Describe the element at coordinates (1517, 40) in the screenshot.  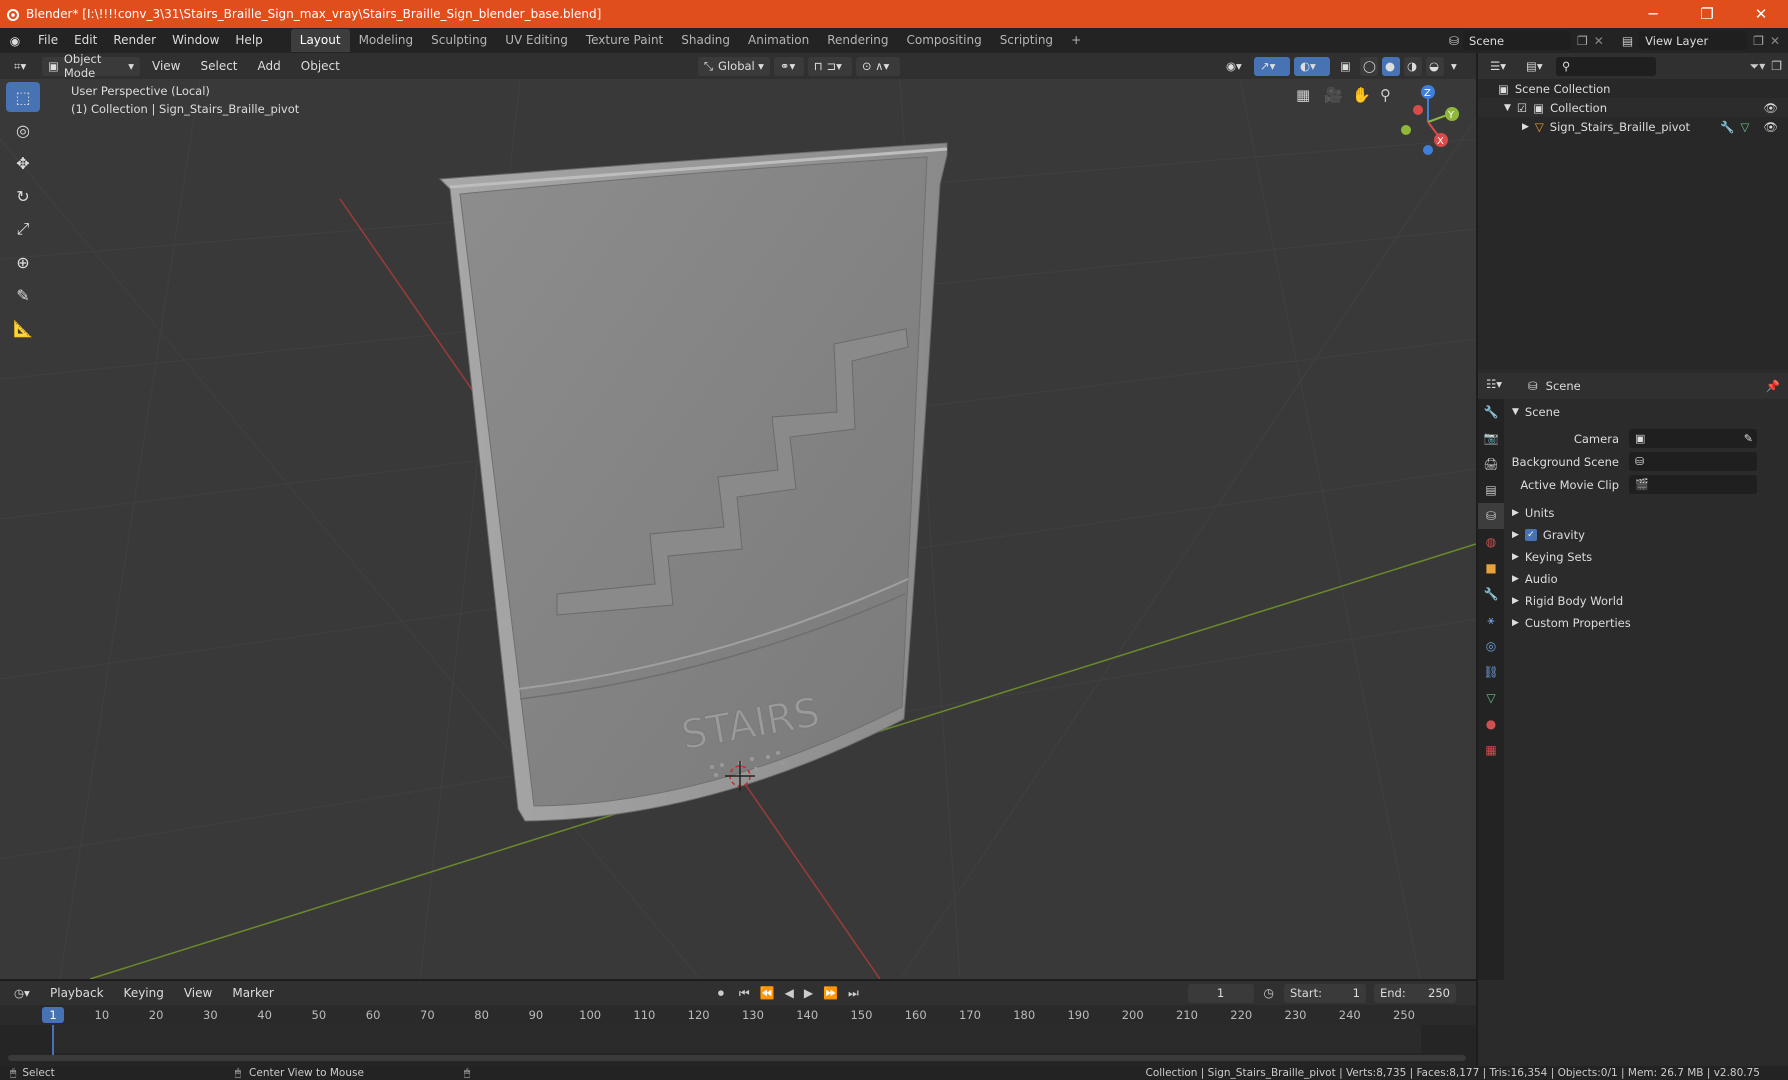
I see `scene-selector: Scene` at that location.